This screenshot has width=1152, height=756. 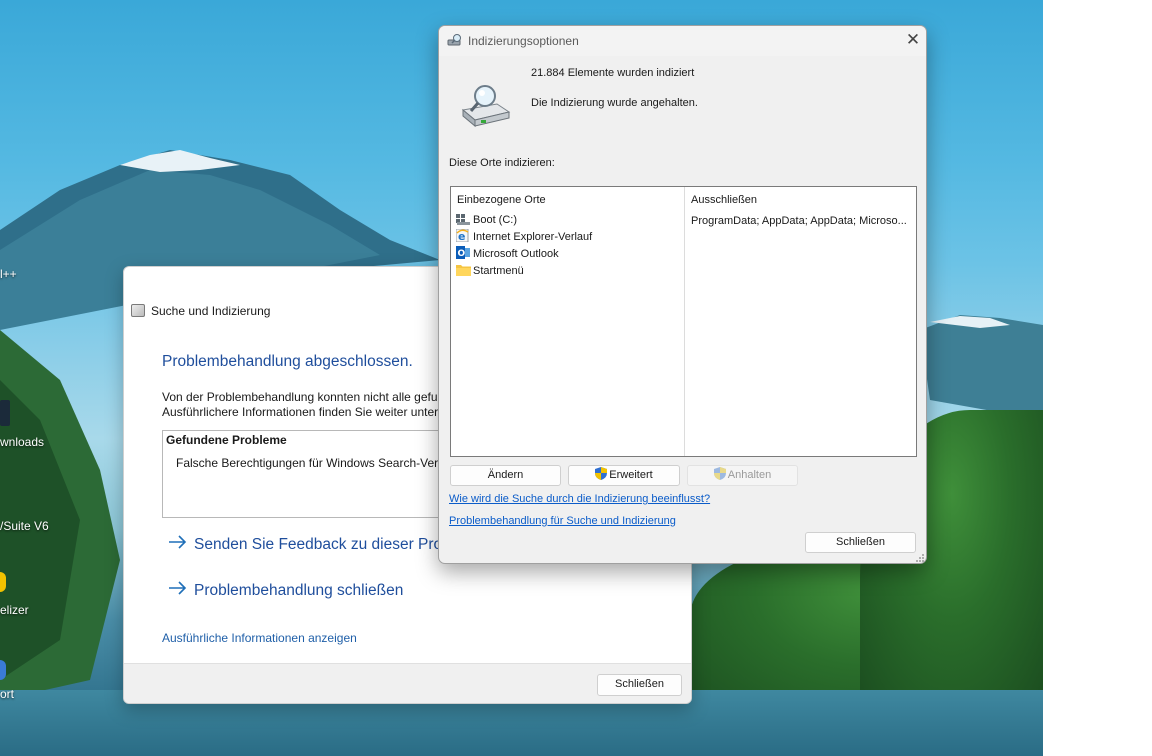 I want to click on feedback-link-label: Senden Sie Feedback zu dieser Prob, so click(x=322, y=544).